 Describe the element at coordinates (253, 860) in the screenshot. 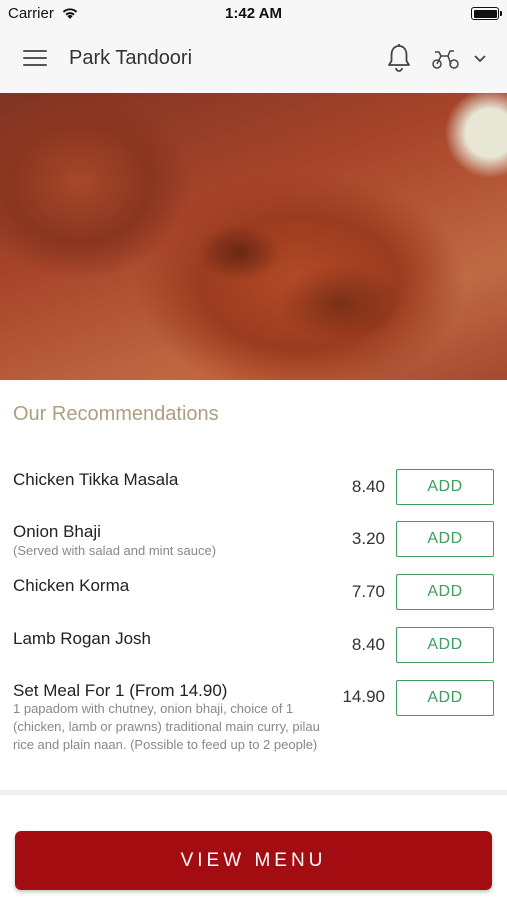

I see `view-menu-button: VIEW MENU` at that location.